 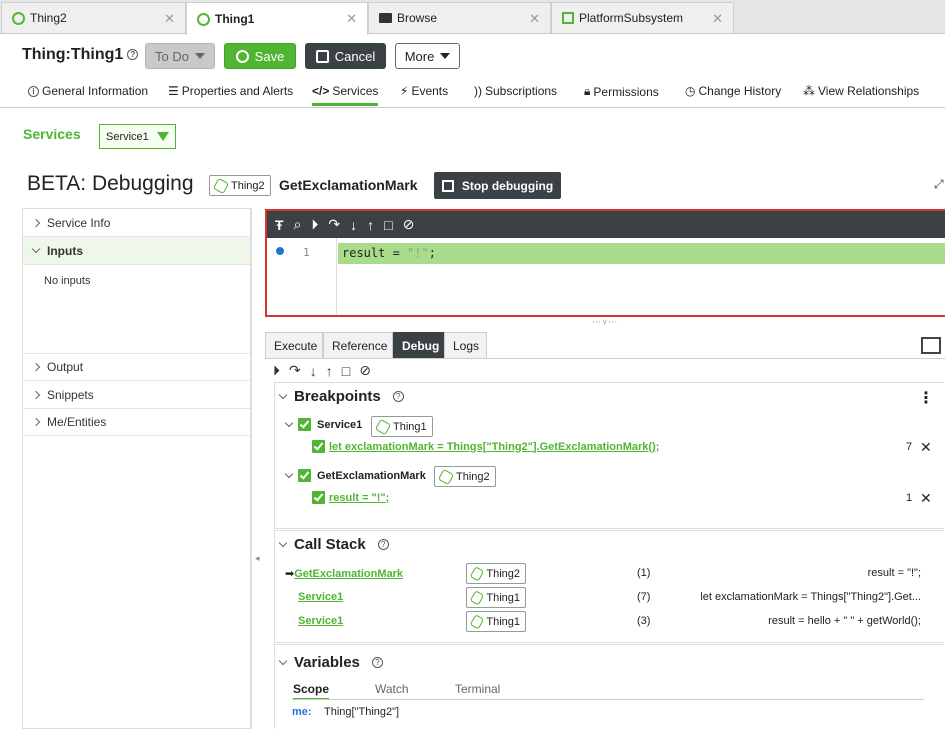 What do you see at coordinates (311, 691) in the screenshot?
I see `tab-scope: Scope` at bounding box center [311, 691].